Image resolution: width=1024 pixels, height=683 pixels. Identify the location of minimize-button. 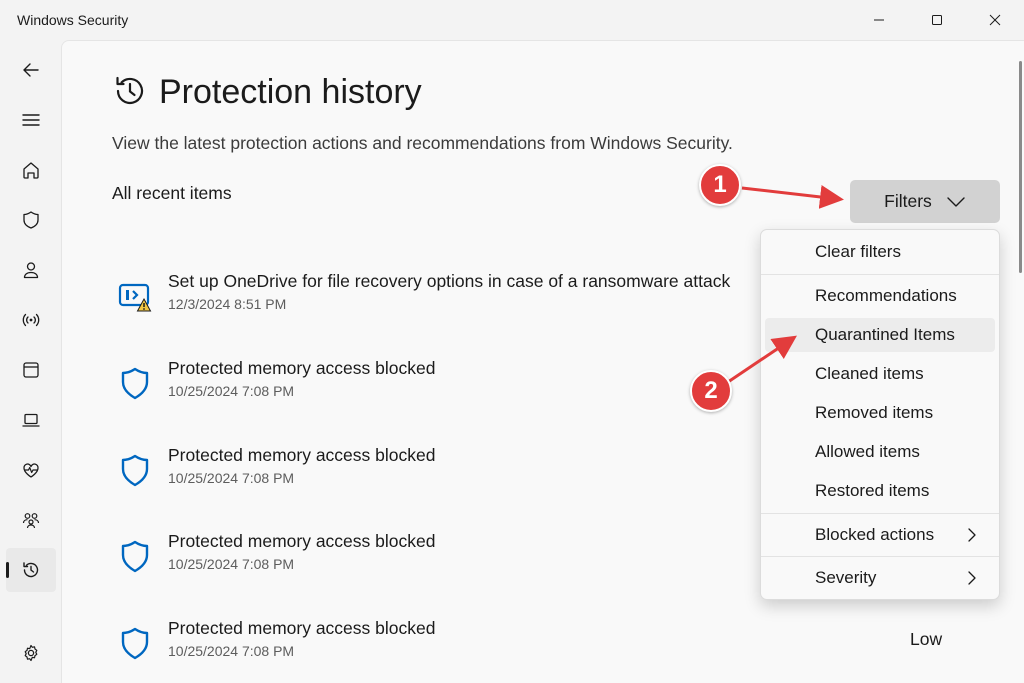
(879, 20).